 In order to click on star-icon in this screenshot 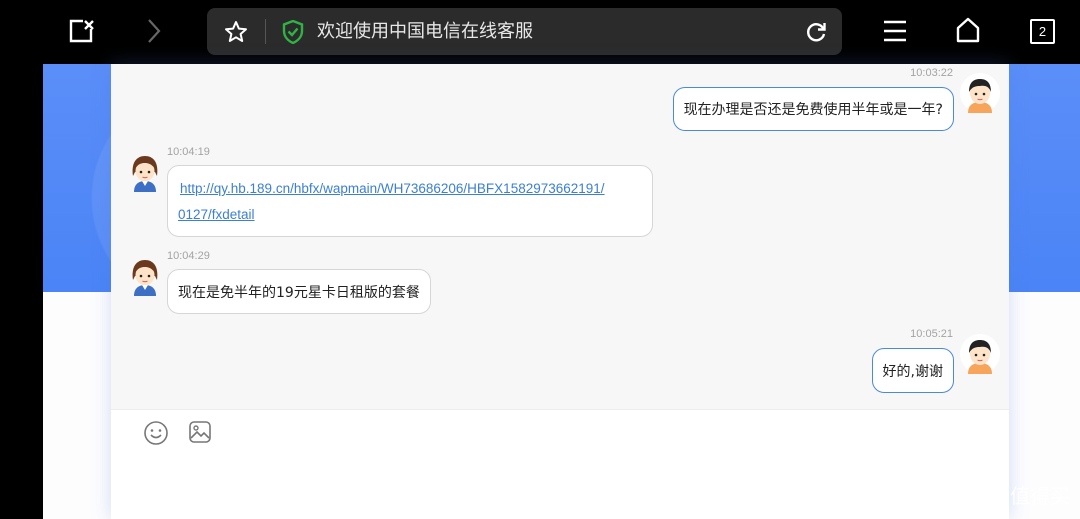, I will do `click(236, 32)`.